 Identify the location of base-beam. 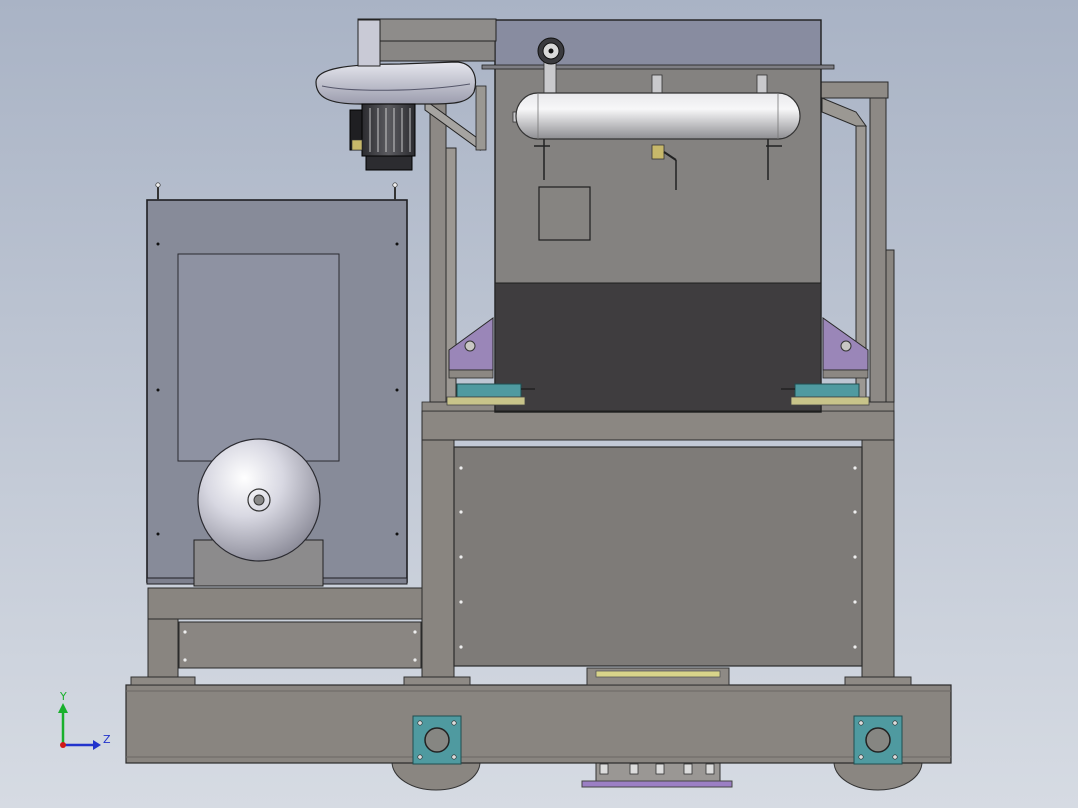
(538, 724).